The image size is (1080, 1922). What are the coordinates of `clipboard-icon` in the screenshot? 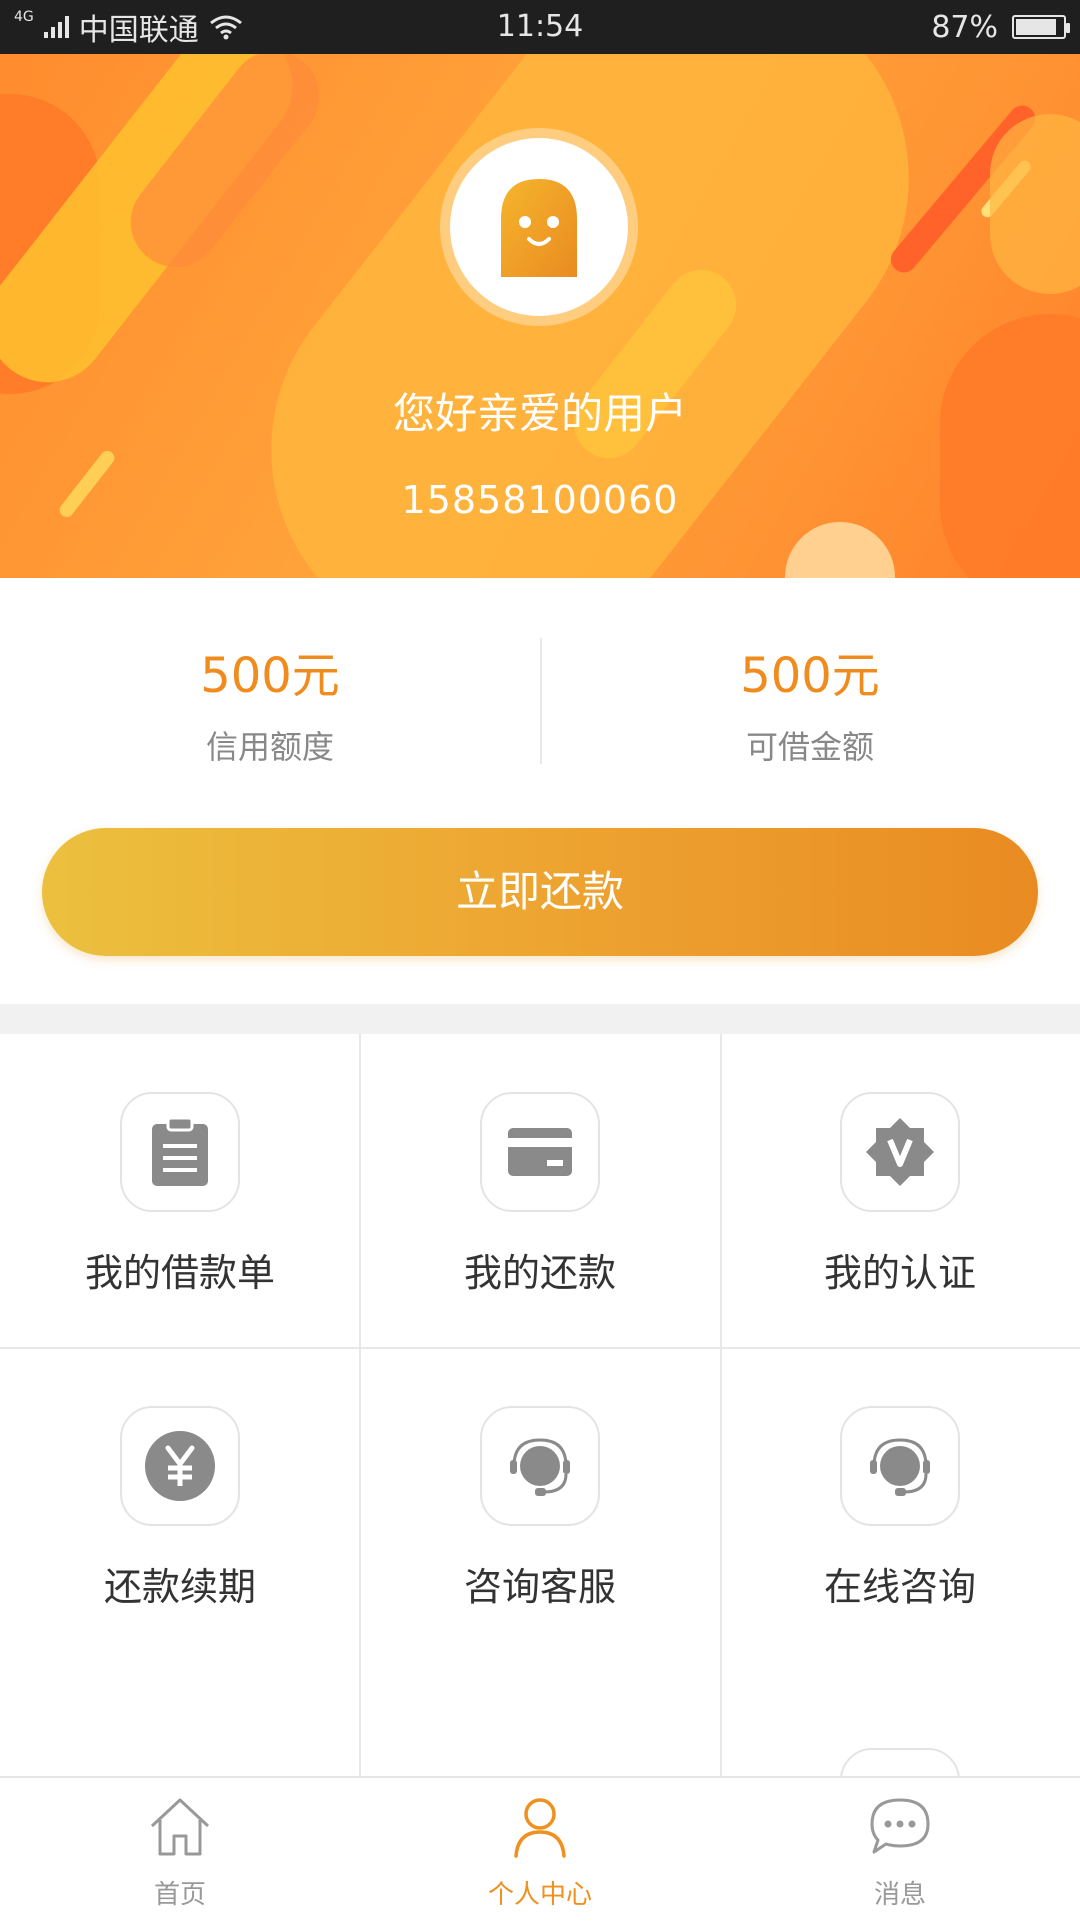 It's located at (180, 1151).